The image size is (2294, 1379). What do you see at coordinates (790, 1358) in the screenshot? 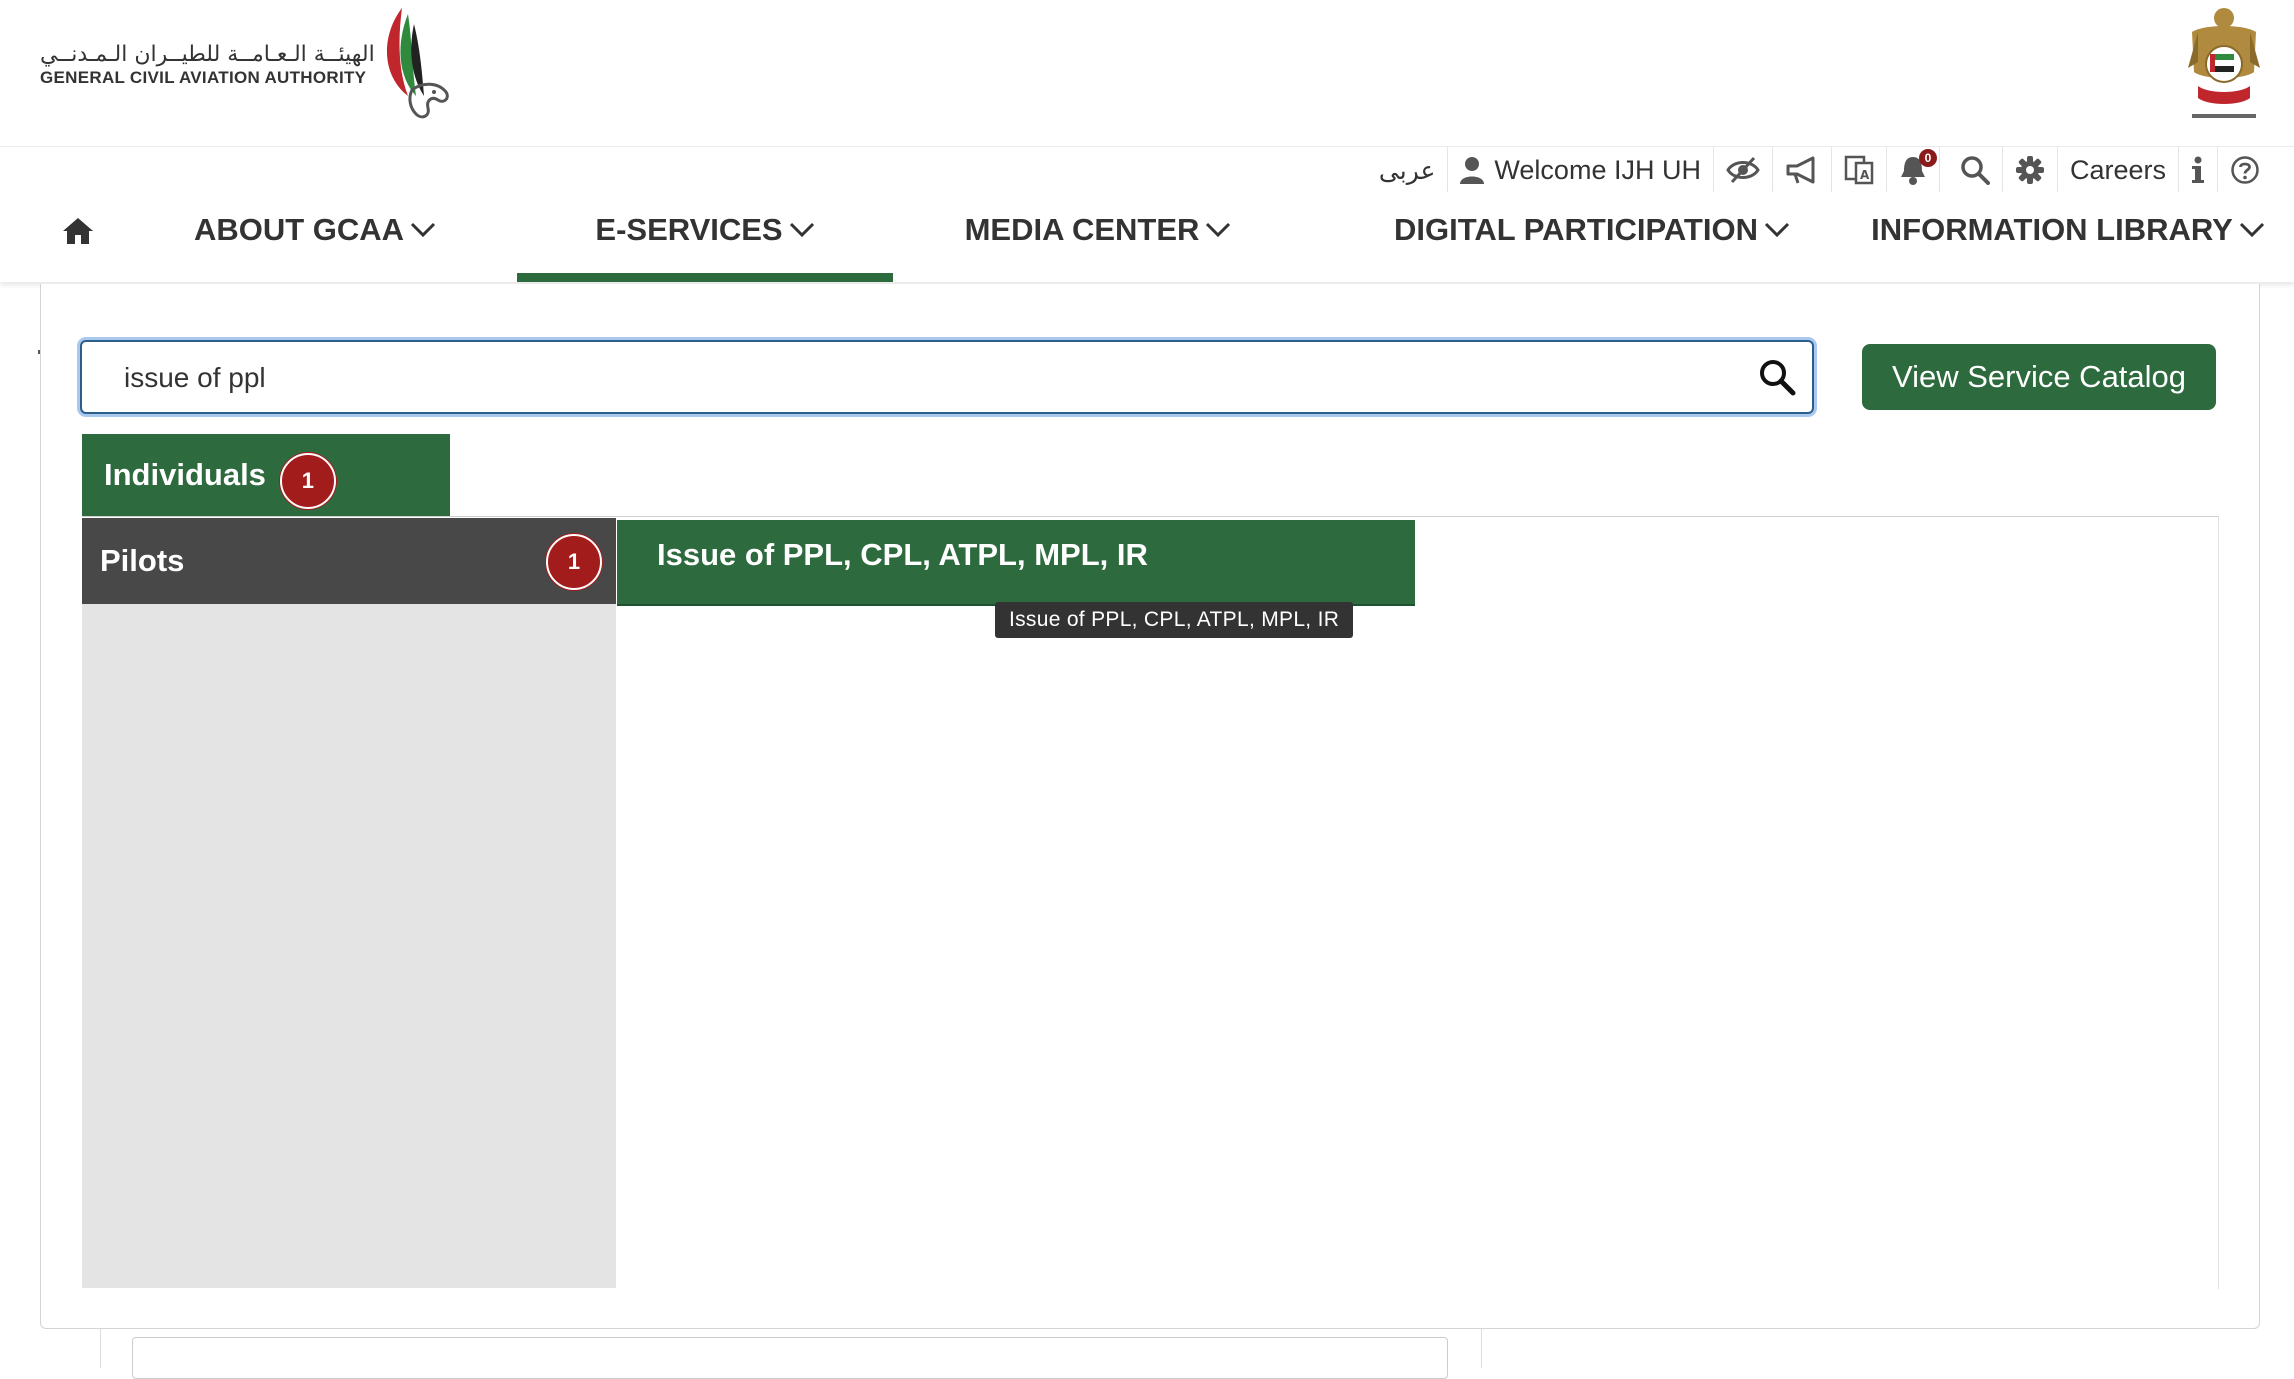
I see `lower-card` at bounding box center [790, 1358].